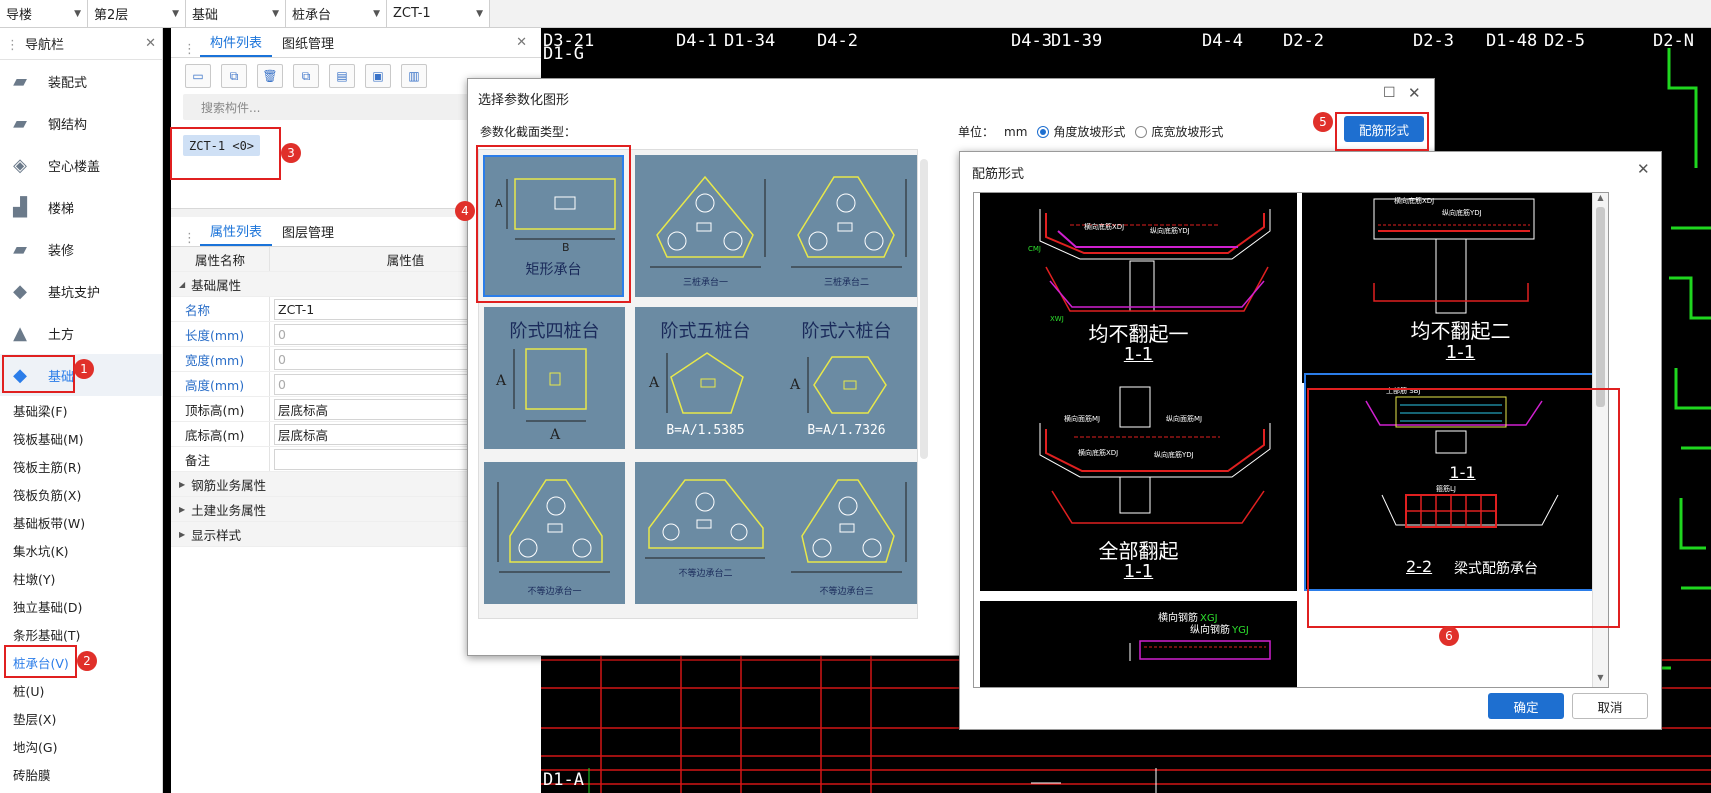 This screenshot has width=1711, height=793. Describe the element at coordinates (81, 123) in the screenshot. I see `nav-category-1: ▰ 钢结构` at that location.